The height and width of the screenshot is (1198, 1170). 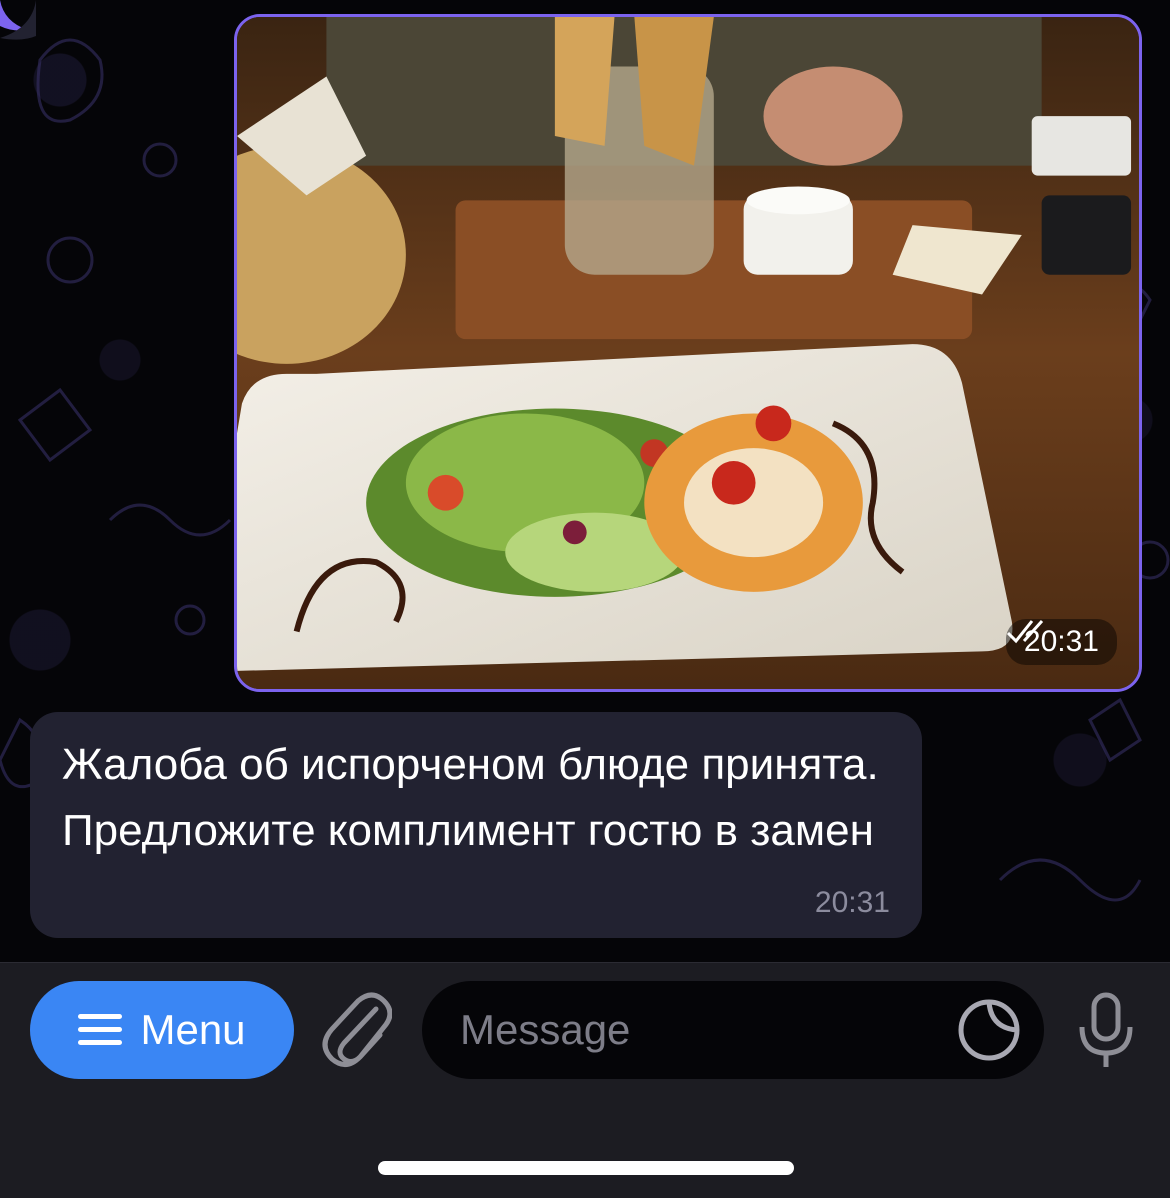 I want to click on incoming-bubble-tail, so click(x=18, y=20).